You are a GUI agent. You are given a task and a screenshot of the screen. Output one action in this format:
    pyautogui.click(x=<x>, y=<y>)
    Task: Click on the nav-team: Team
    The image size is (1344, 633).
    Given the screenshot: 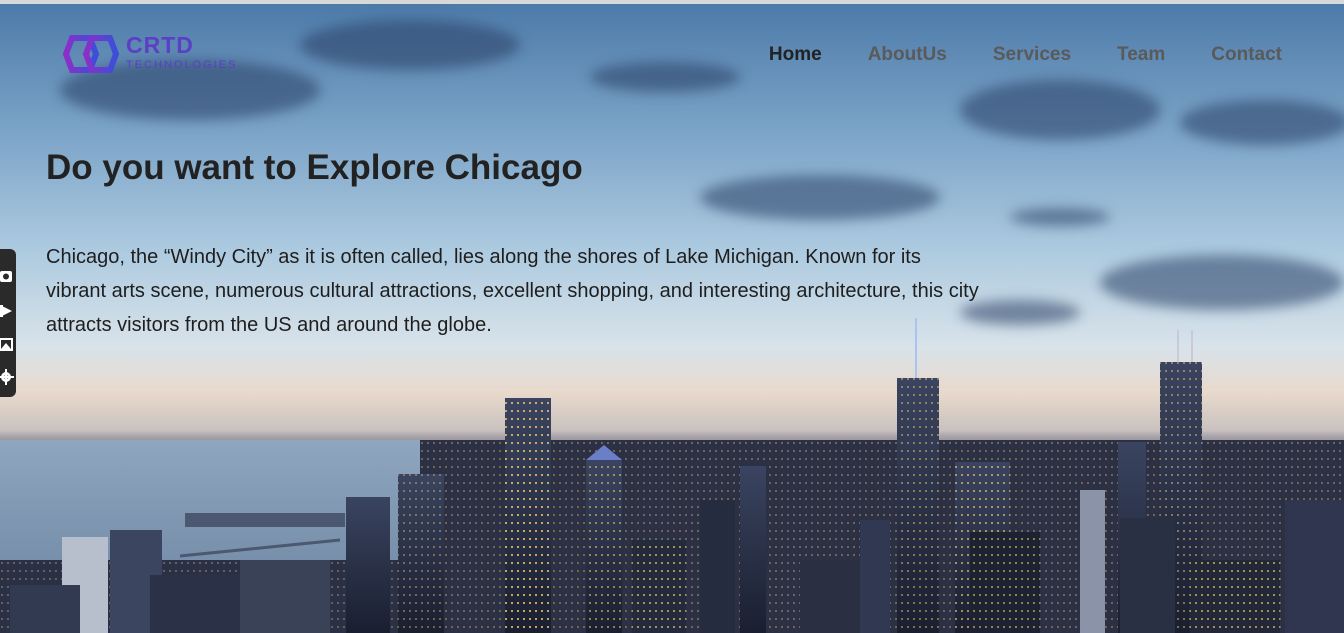 What is the action you would take?
    pyautogui.click(x=1141, y=55)
    